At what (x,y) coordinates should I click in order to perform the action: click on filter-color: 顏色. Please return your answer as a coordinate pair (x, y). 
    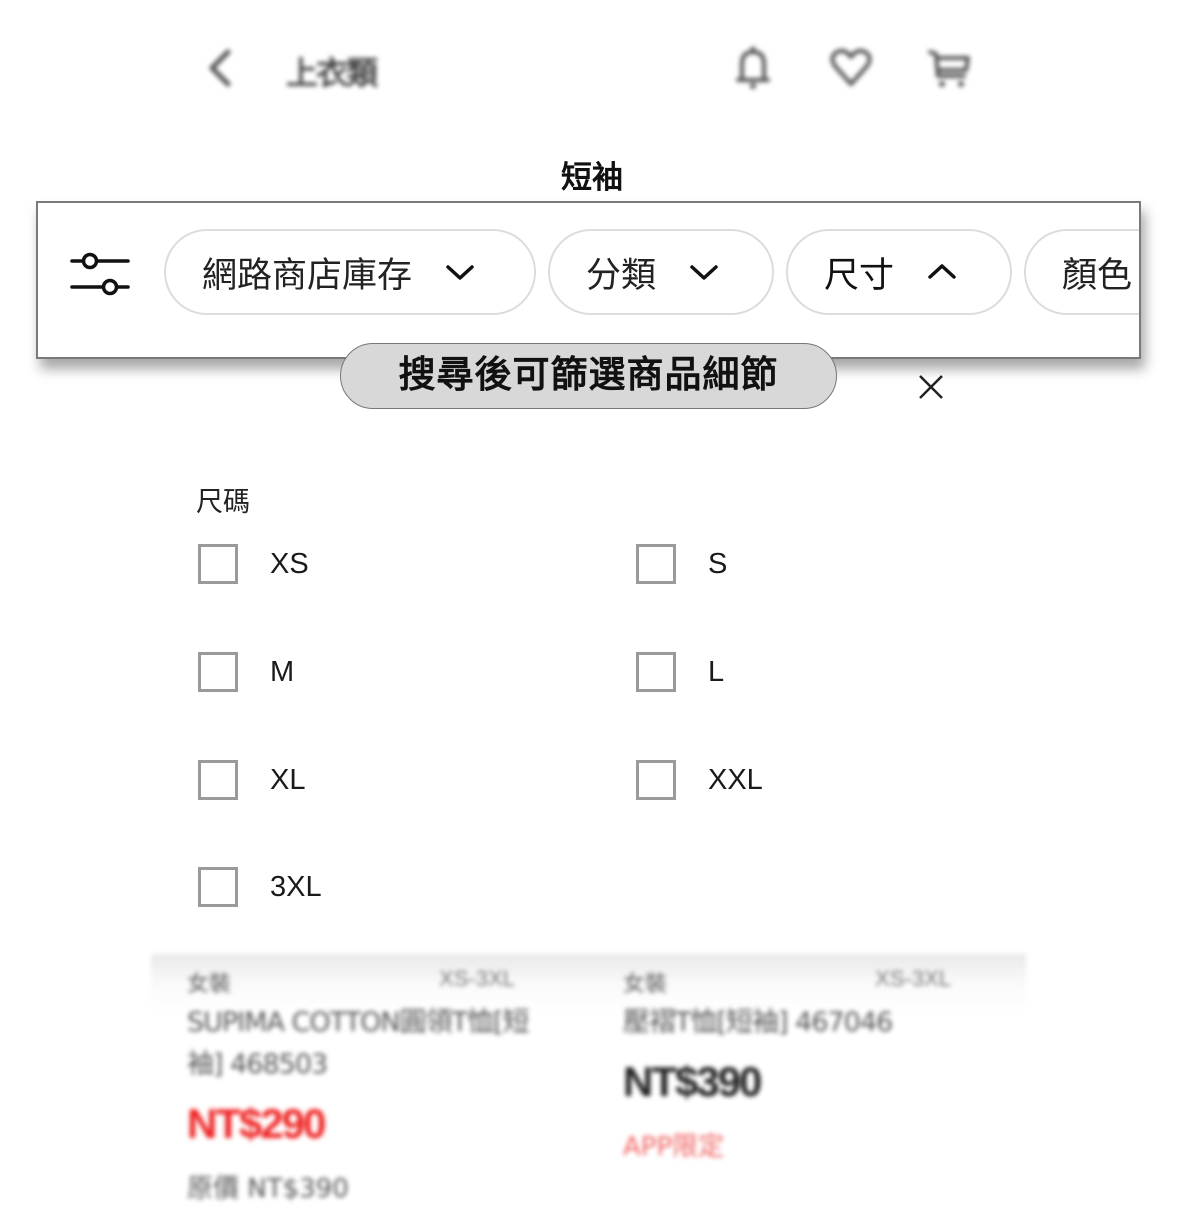
    Looking at the image, I should click on (1081, 272).